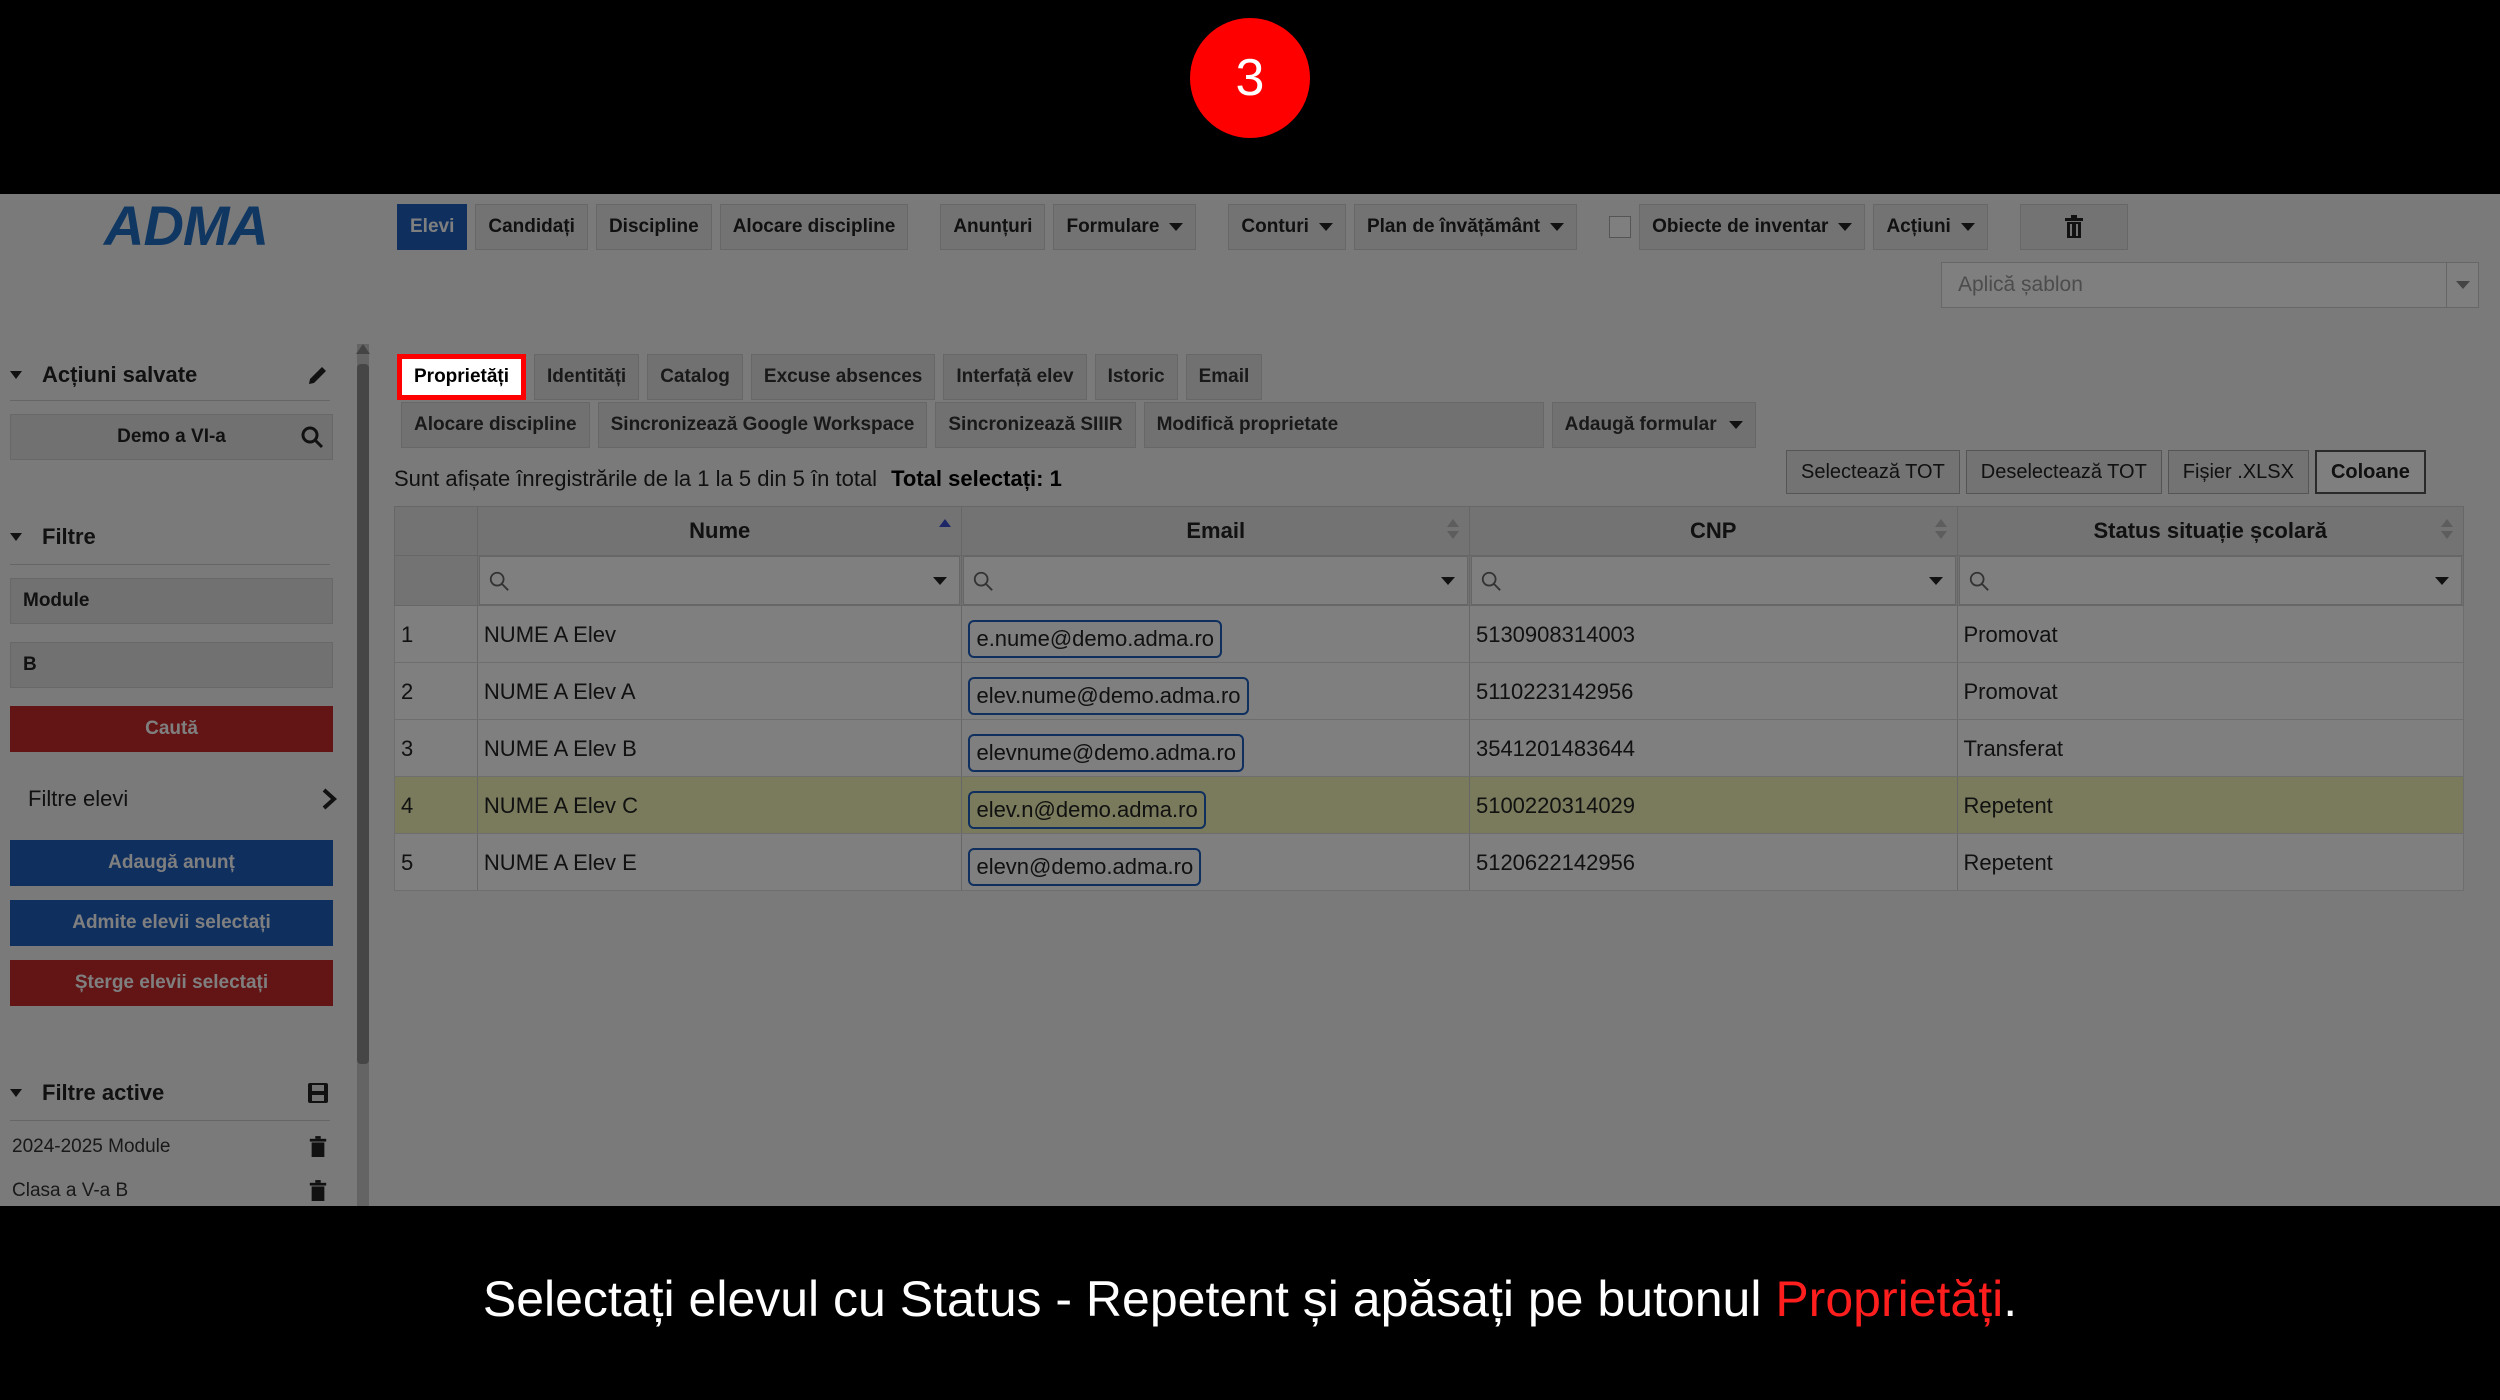  I want to click on filters-header: Filtre, so click(53, 537).